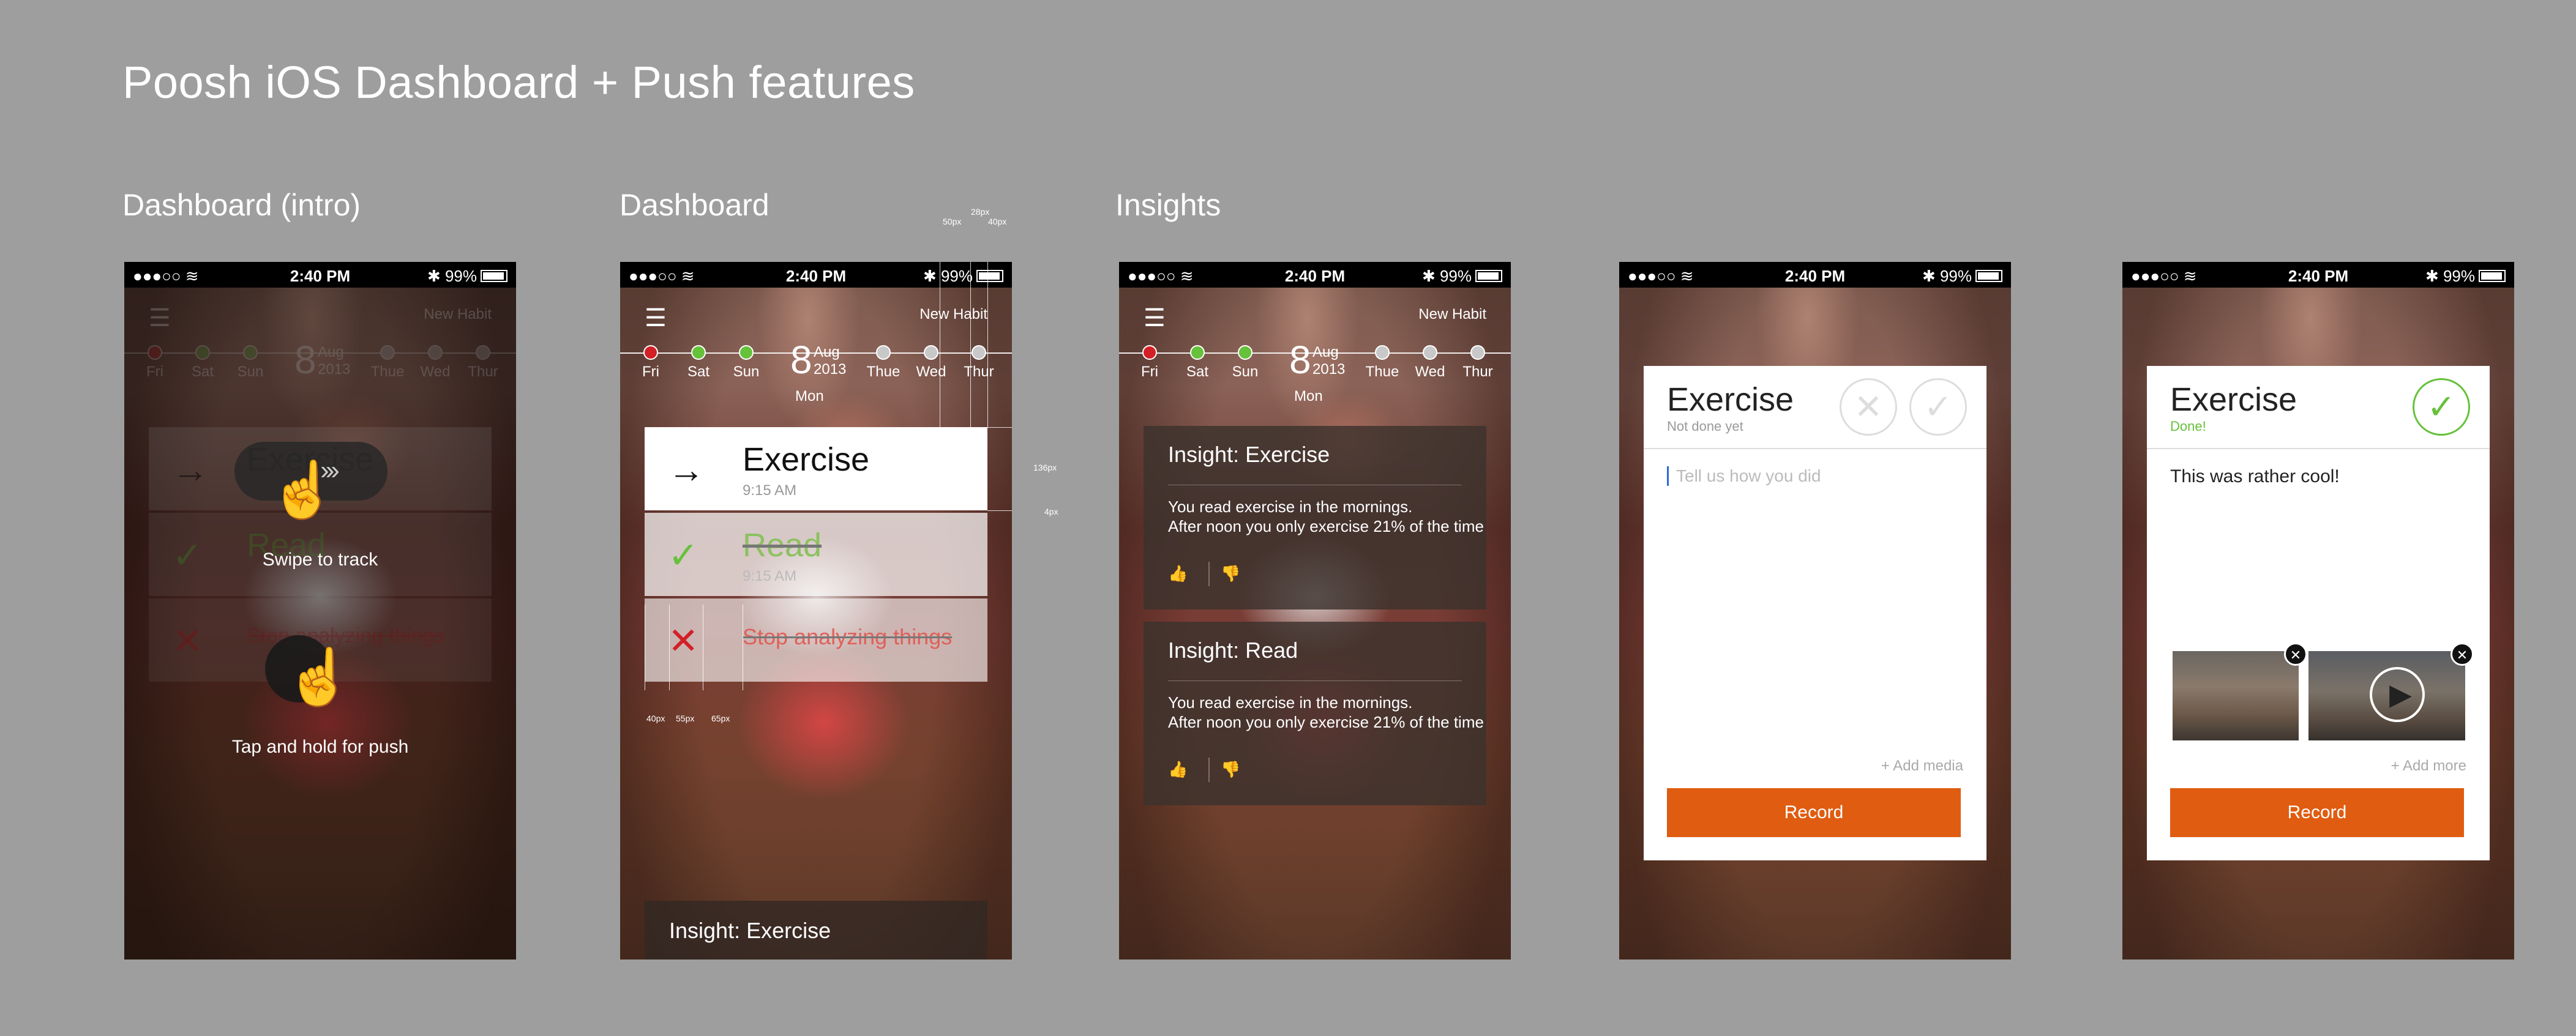  What do you see at coordinates (1869, 407) in the screenshot?
I see `skip-button: ✕` at bounding box center [1869, 407].